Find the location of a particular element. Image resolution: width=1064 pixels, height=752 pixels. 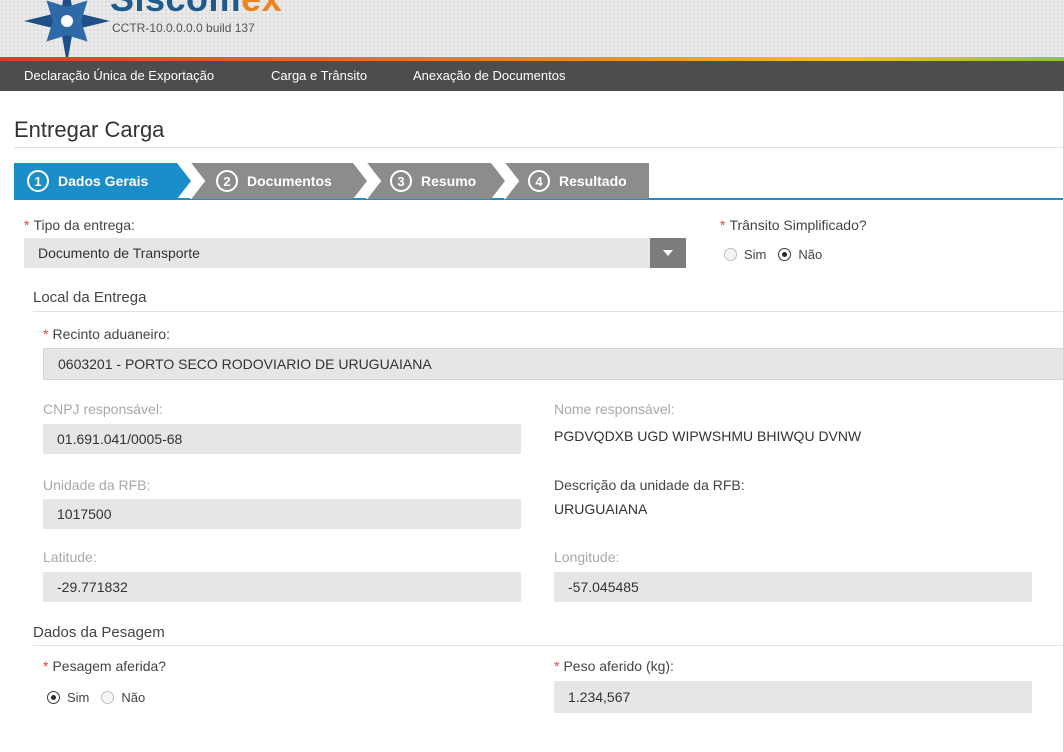

unidade-rfb-label: Unidade da RFB: is located at coordinates (97, 485).